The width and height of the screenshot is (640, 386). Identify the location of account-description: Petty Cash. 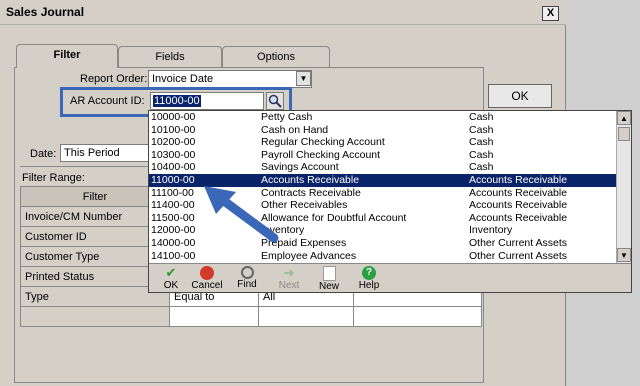
(287, 117).